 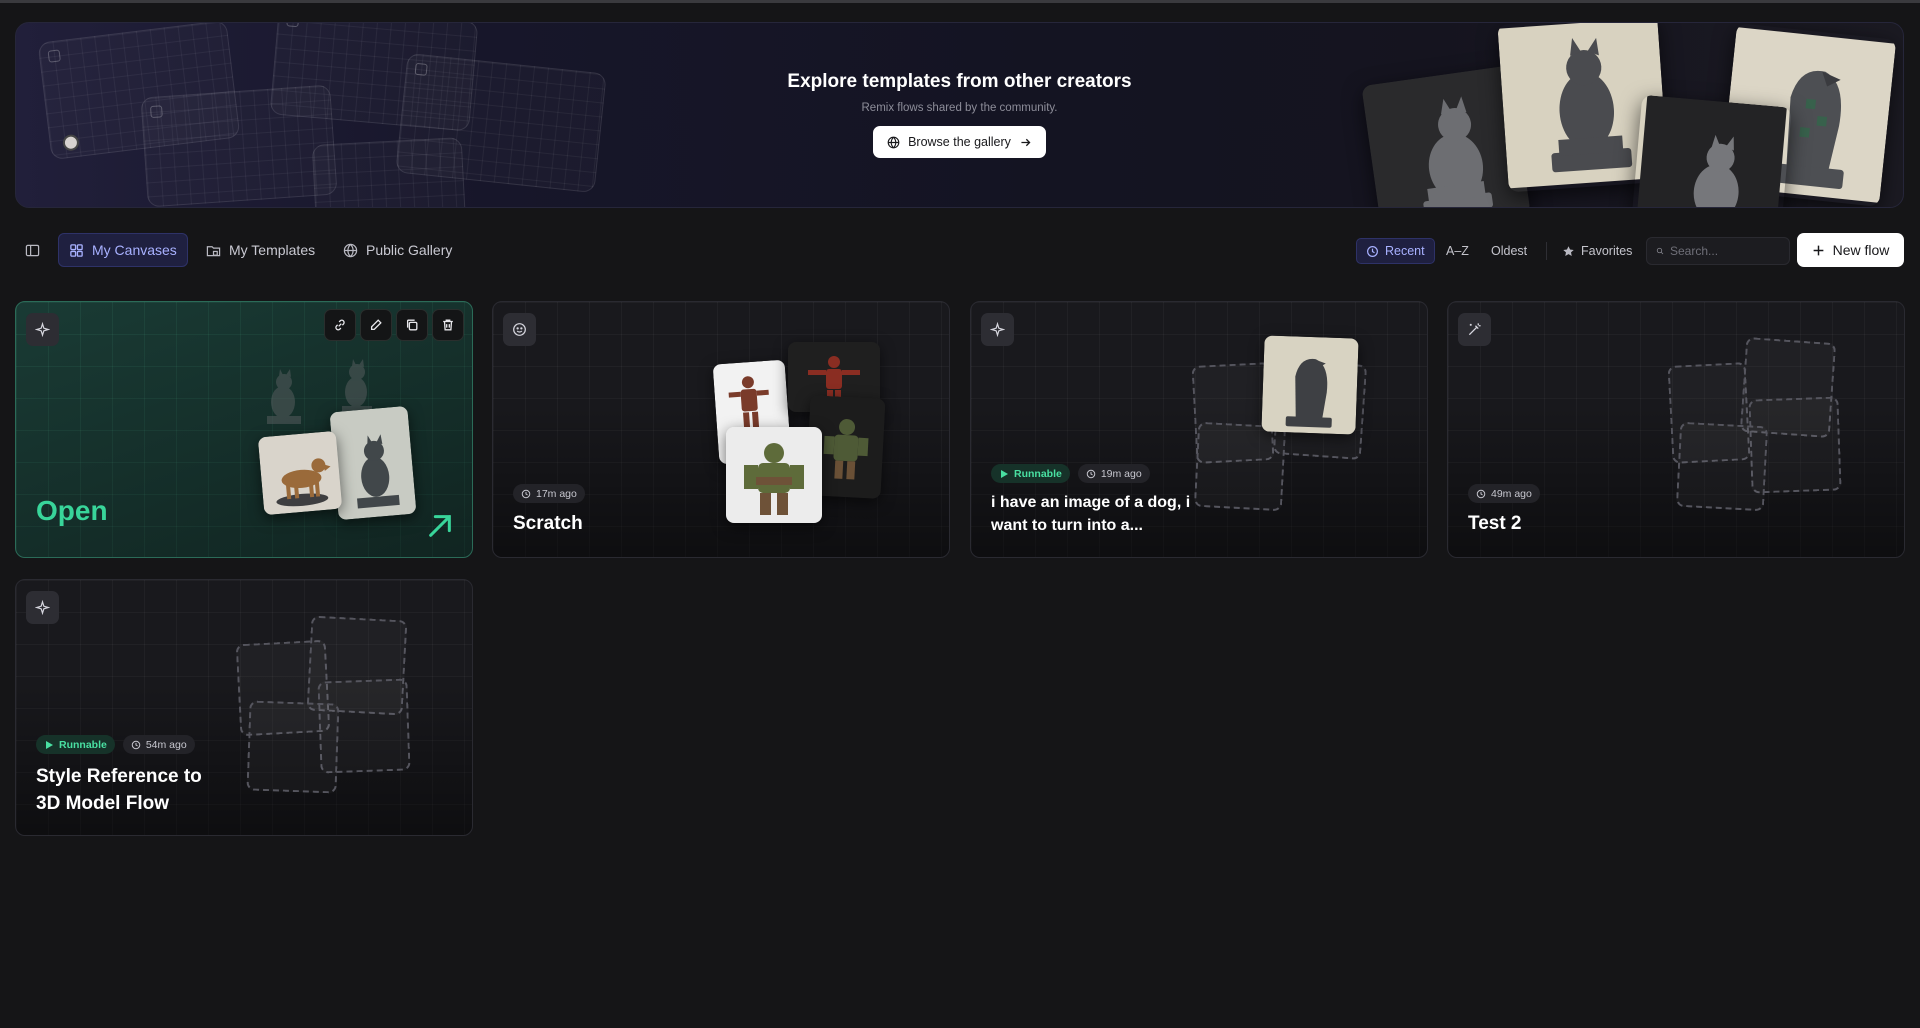 I want to click on trash-icon, so click(x=448, y=325).